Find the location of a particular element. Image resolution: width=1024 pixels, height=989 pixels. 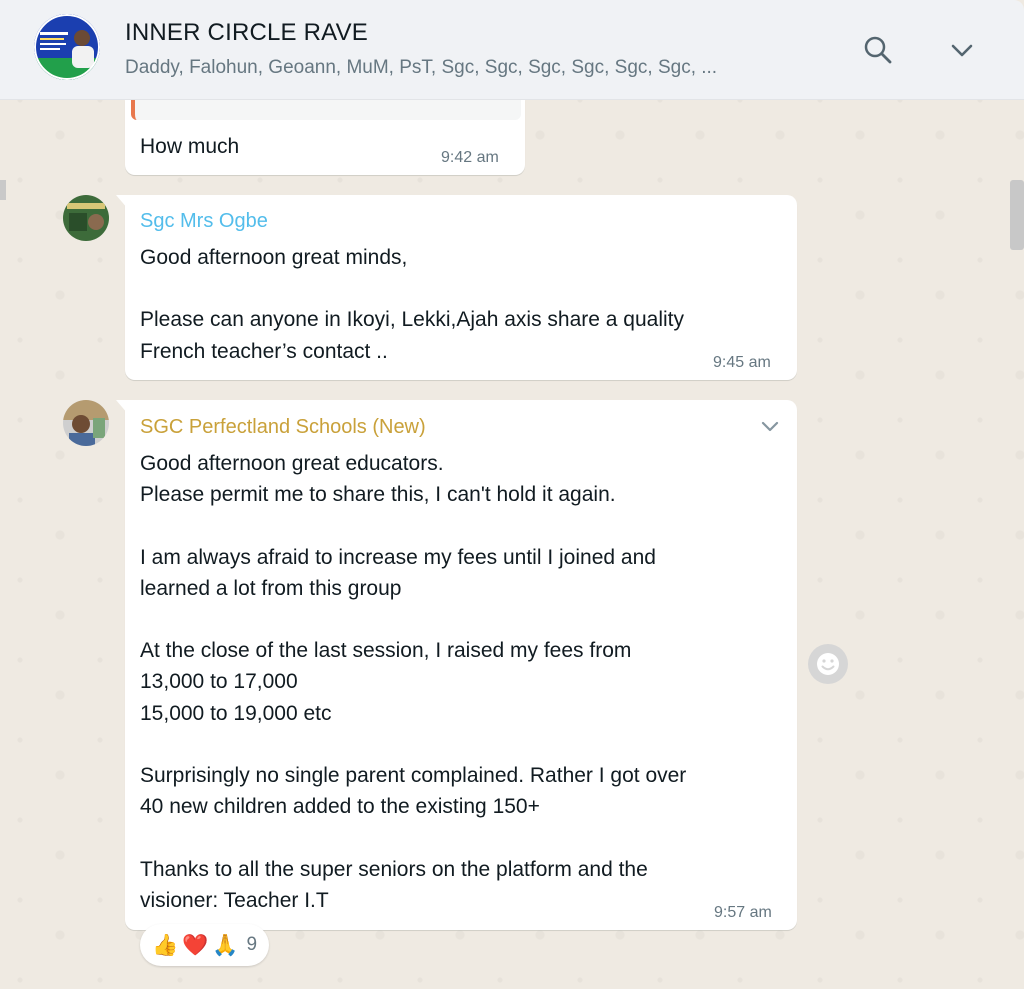

sender-name: SGC Perfectland Schools (New) is located at coordinates (283, 427).